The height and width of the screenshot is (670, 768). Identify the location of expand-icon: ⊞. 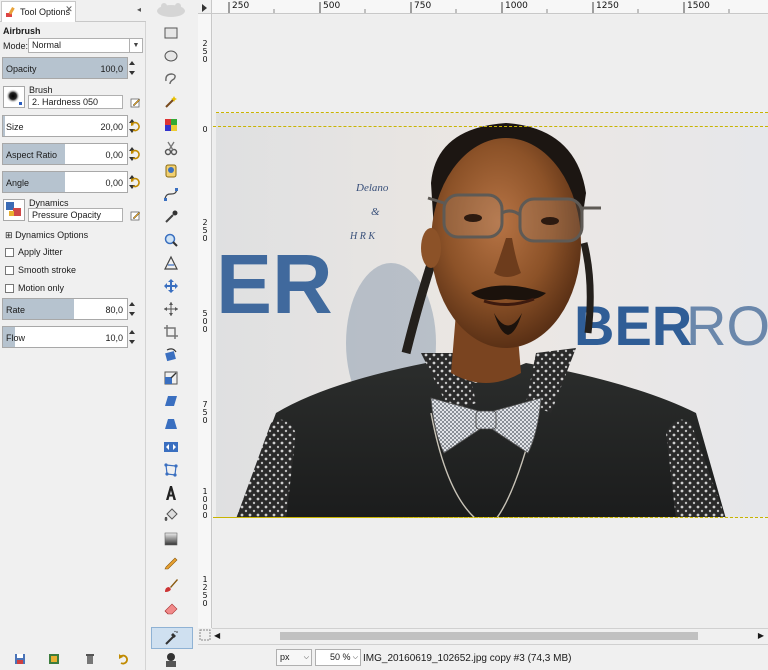
(9, 235).